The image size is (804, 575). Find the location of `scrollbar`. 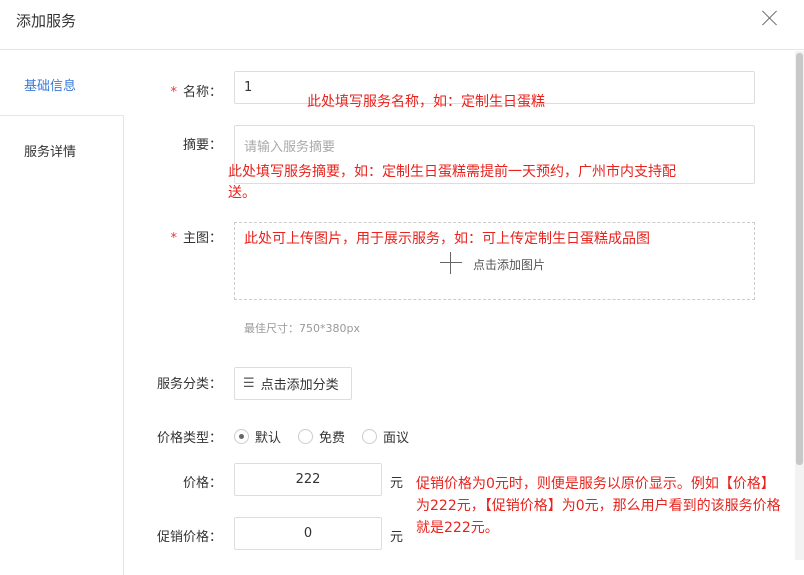

scrollbar is located at coordinates (799, 305).